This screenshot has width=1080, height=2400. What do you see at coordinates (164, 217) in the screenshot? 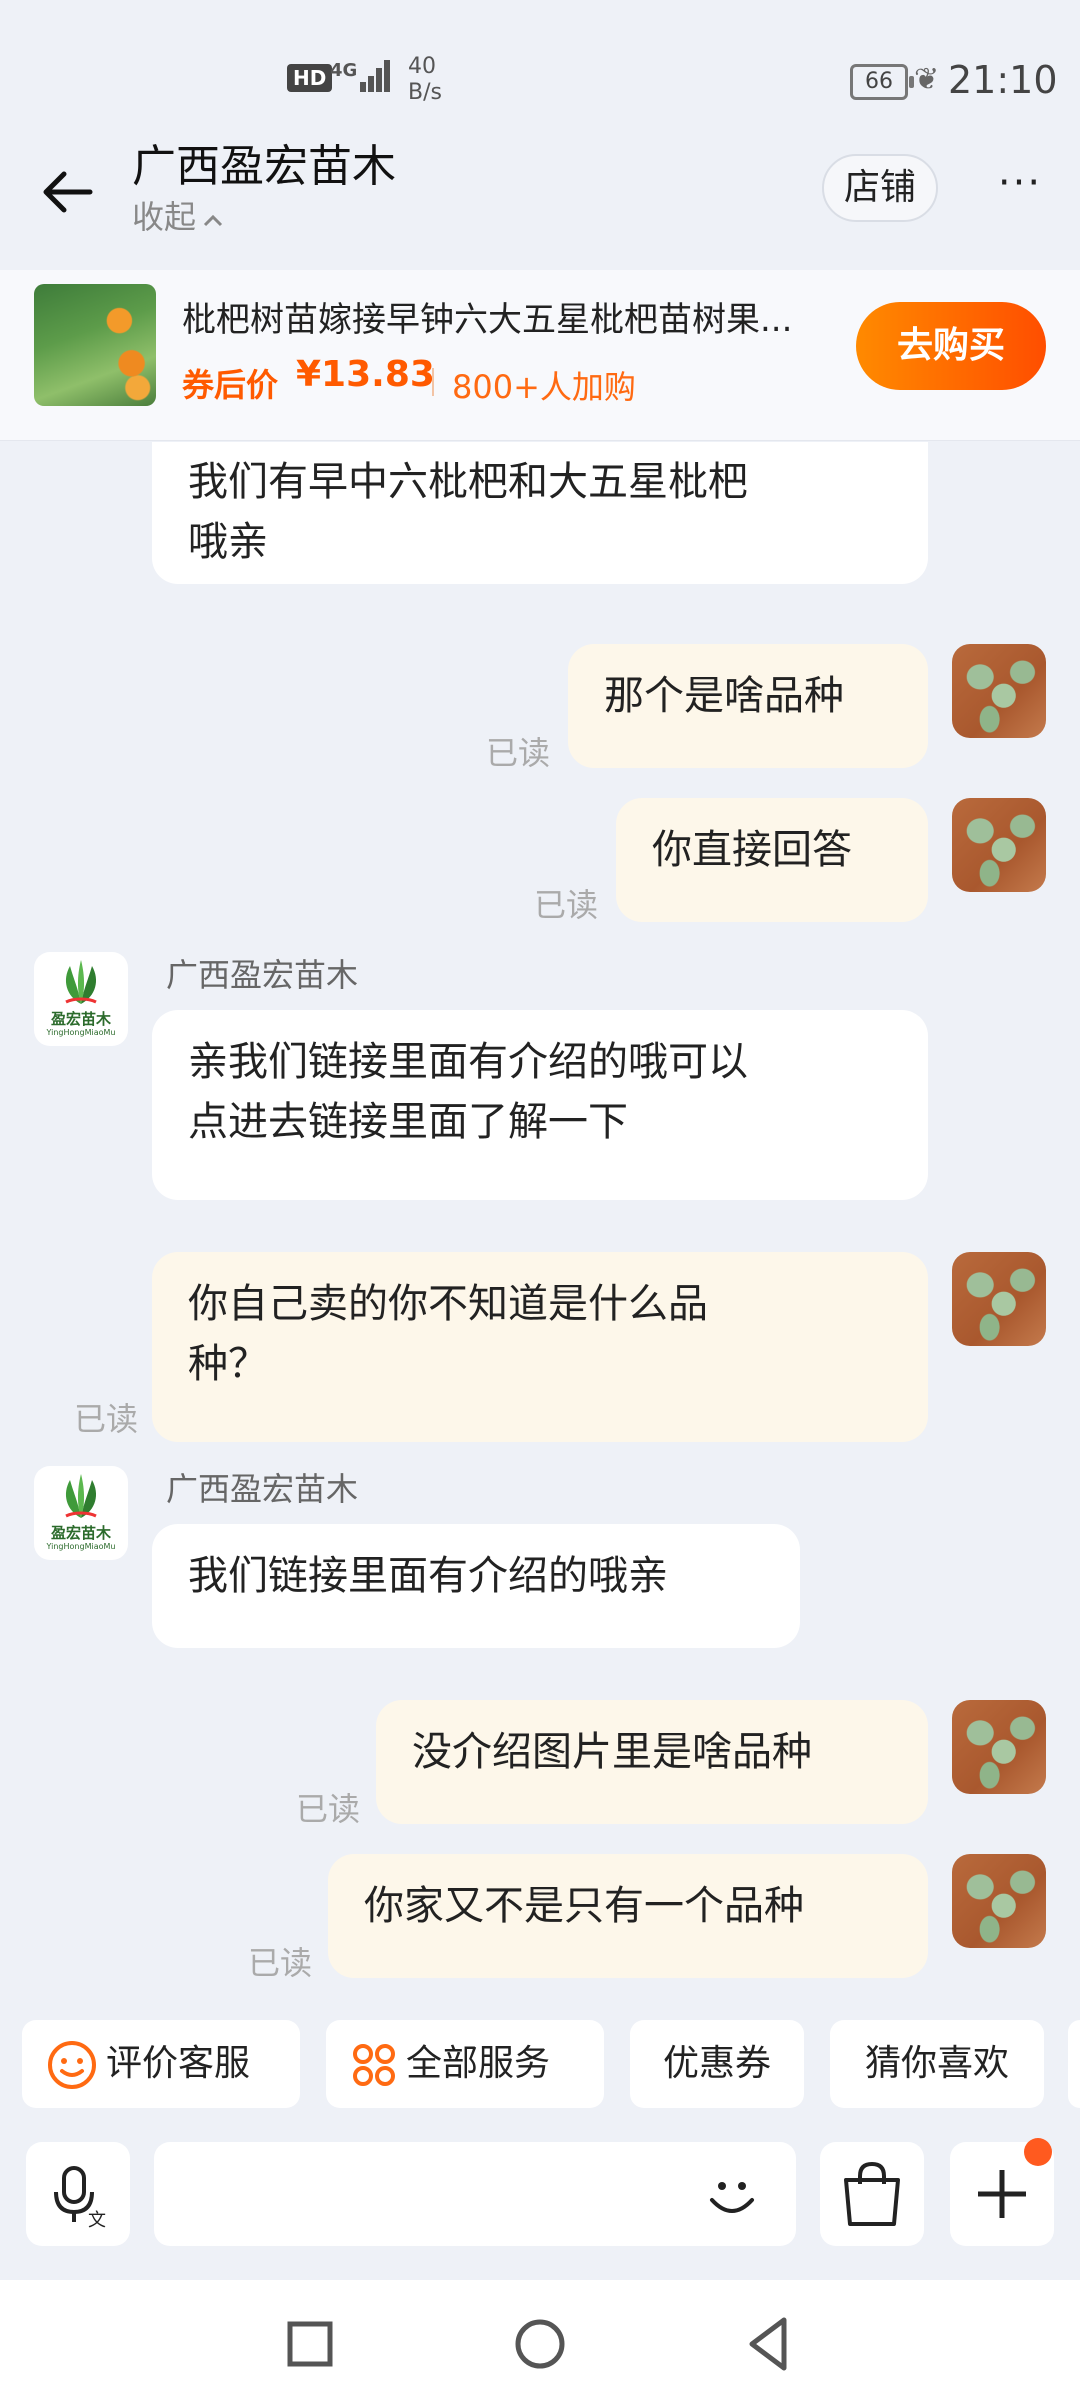
I see `collapse-label: 收起` at bounding box center [164, 217].